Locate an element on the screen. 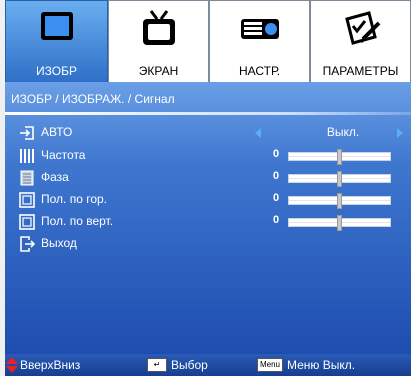 This screenshot has height=376, width=411. enter-key-icon: ↵ is located at coordinates (157, 365).